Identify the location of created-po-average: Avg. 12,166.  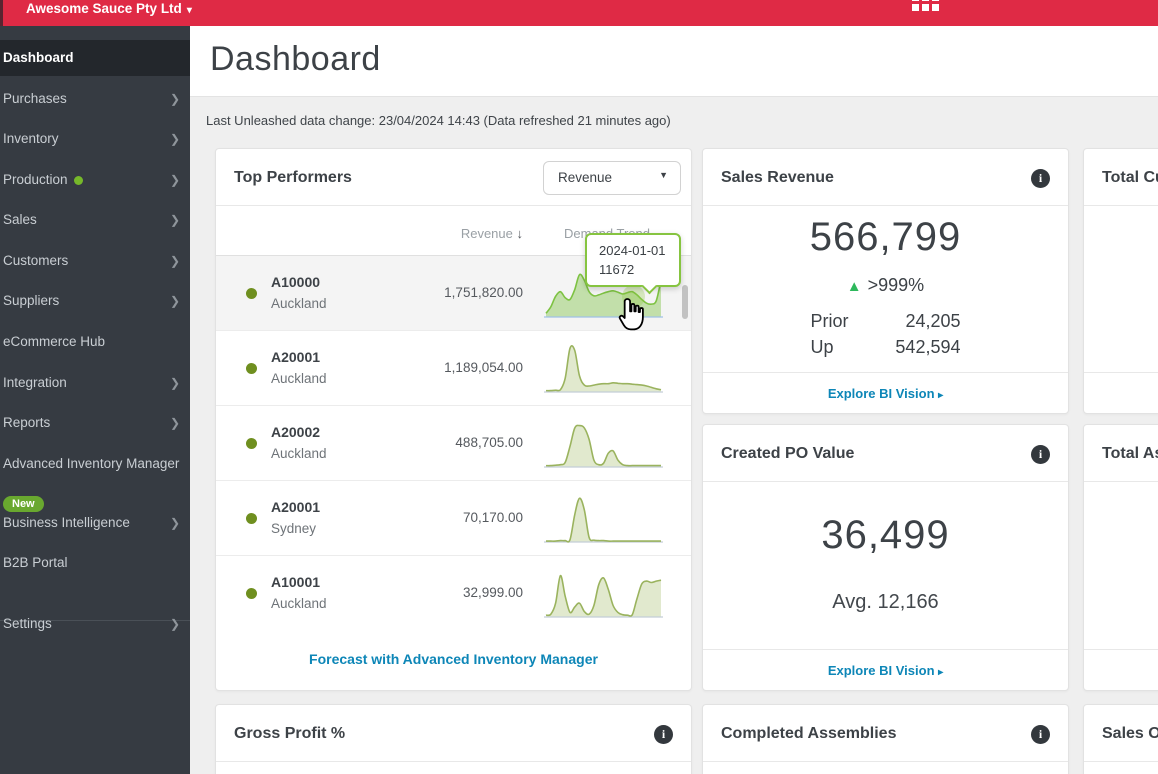
(885, 602).